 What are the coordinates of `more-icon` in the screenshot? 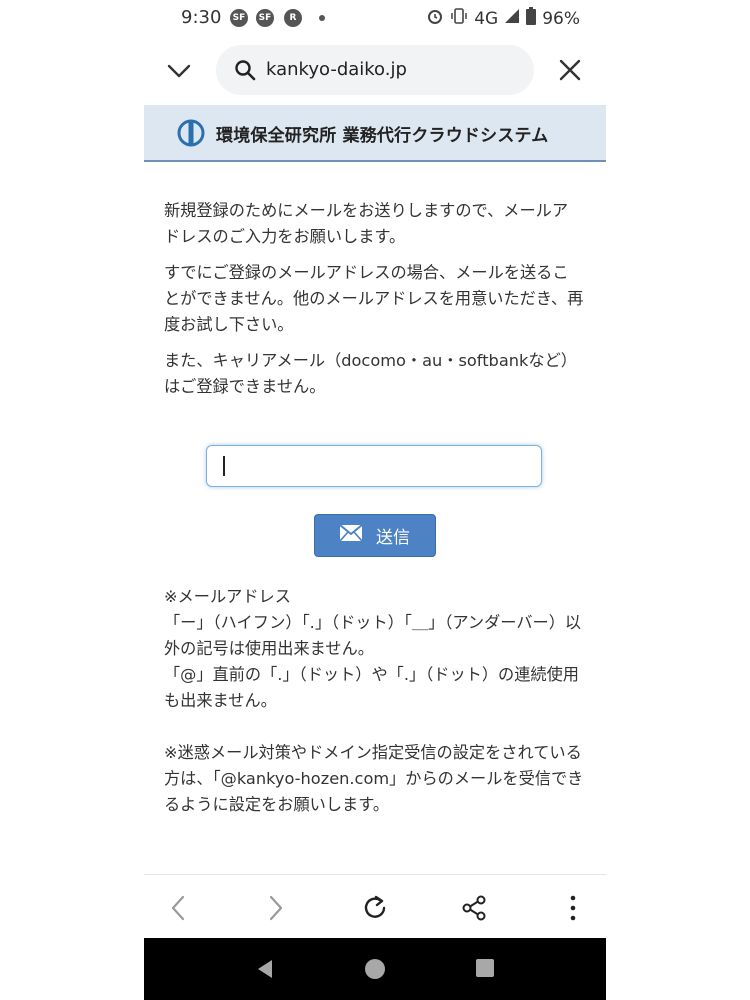 It's located at (573, 908).